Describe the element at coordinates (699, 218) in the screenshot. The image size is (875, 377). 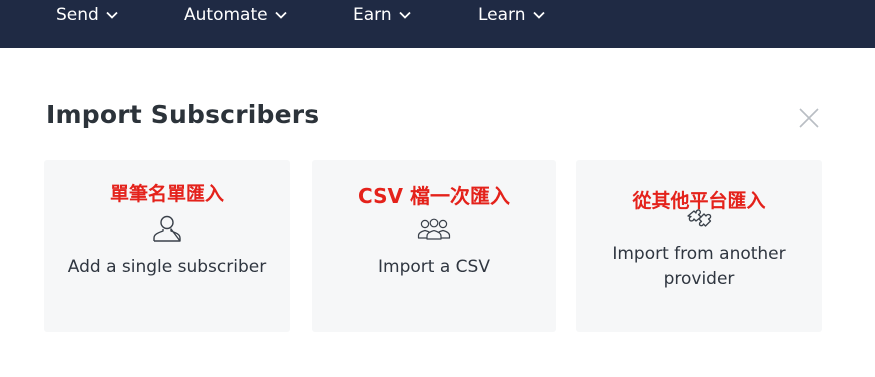
I see `puzzle-icon` at that location.